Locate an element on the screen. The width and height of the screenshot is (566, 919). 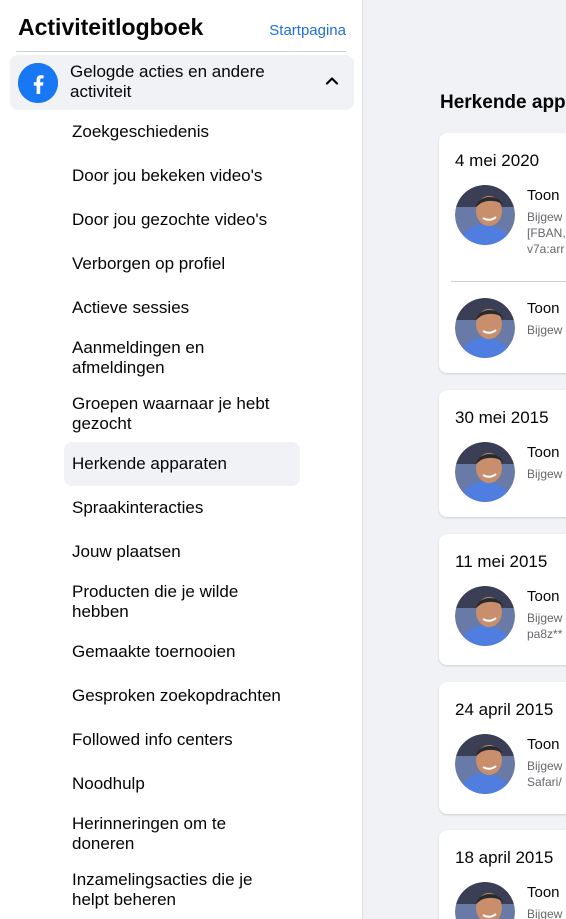
sidebar-item: Followed info centers is located at coordinates (182, 740).